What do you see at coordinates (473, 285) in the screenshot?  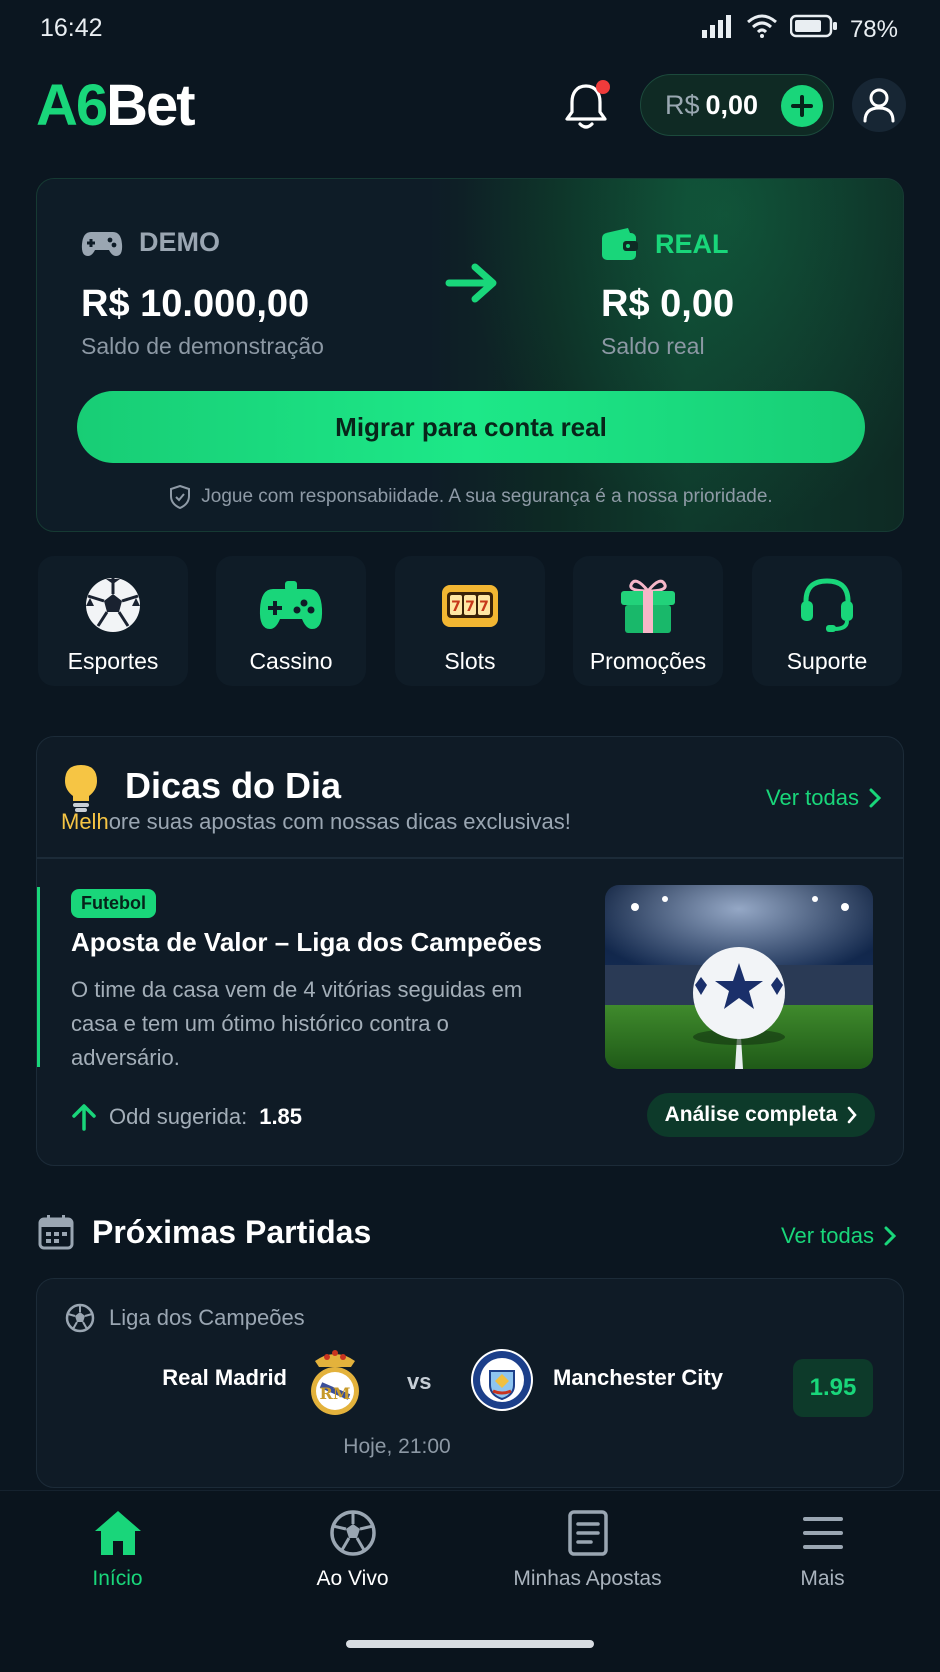 I see `arrow-right-icon` at bounding box center [473, 285].